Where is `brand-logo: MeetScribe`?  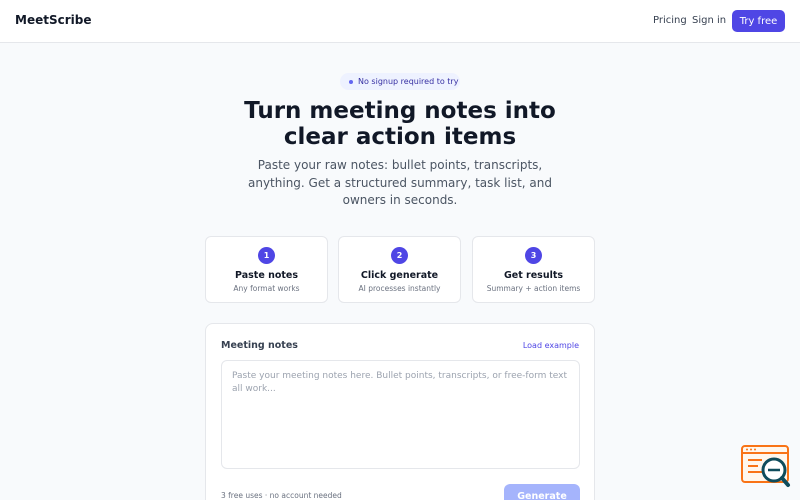
brand-logo: MeetScribe is located at coordinates (53, 20).